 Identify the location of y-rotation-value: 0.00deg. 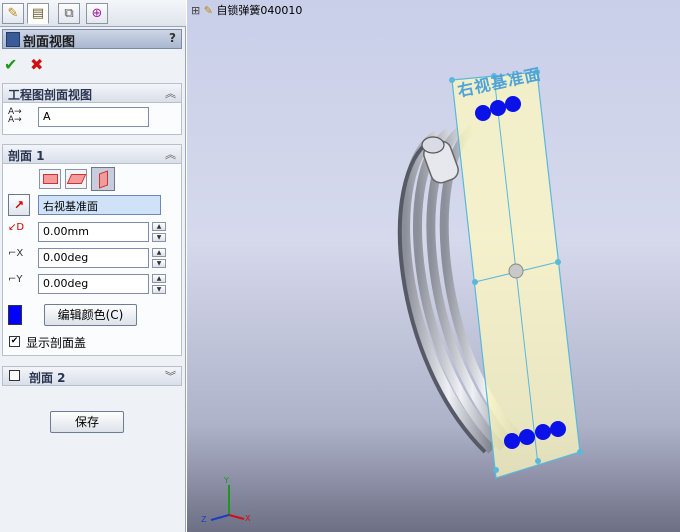
(66, 283).